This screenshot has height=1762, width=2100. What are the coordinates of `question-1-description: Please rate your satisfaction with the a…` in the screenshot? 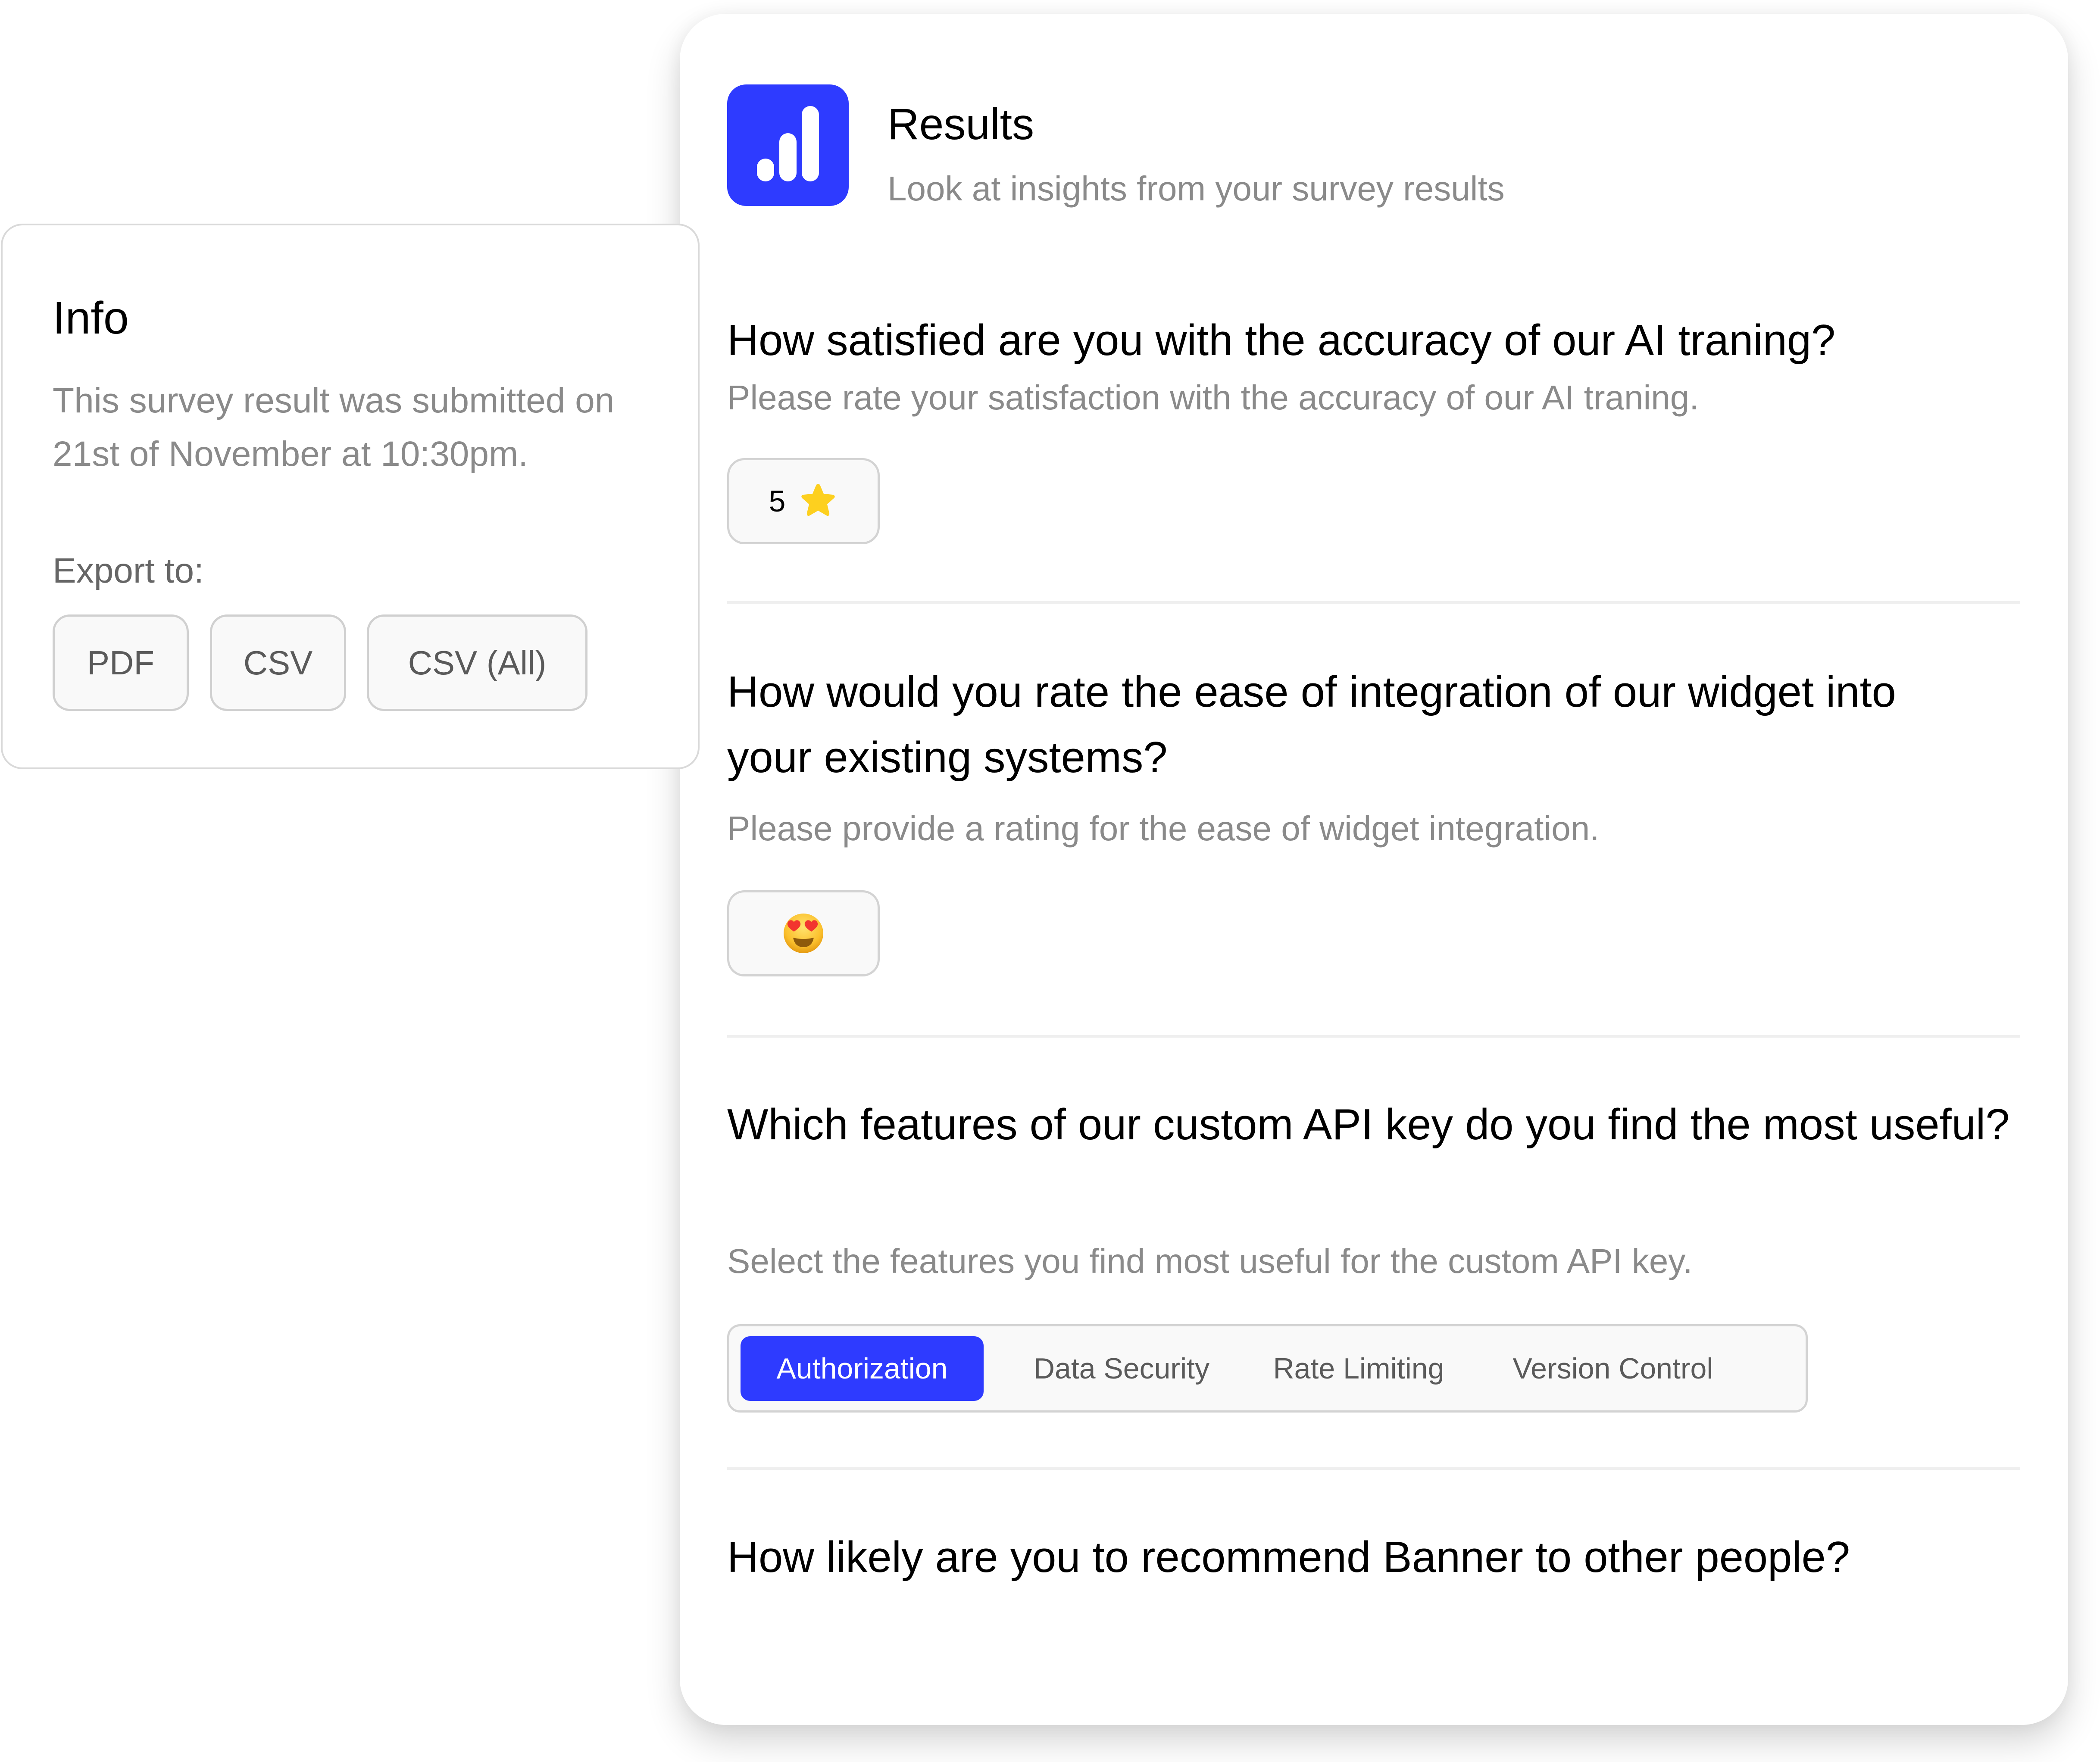 It's located at (1213, 398).